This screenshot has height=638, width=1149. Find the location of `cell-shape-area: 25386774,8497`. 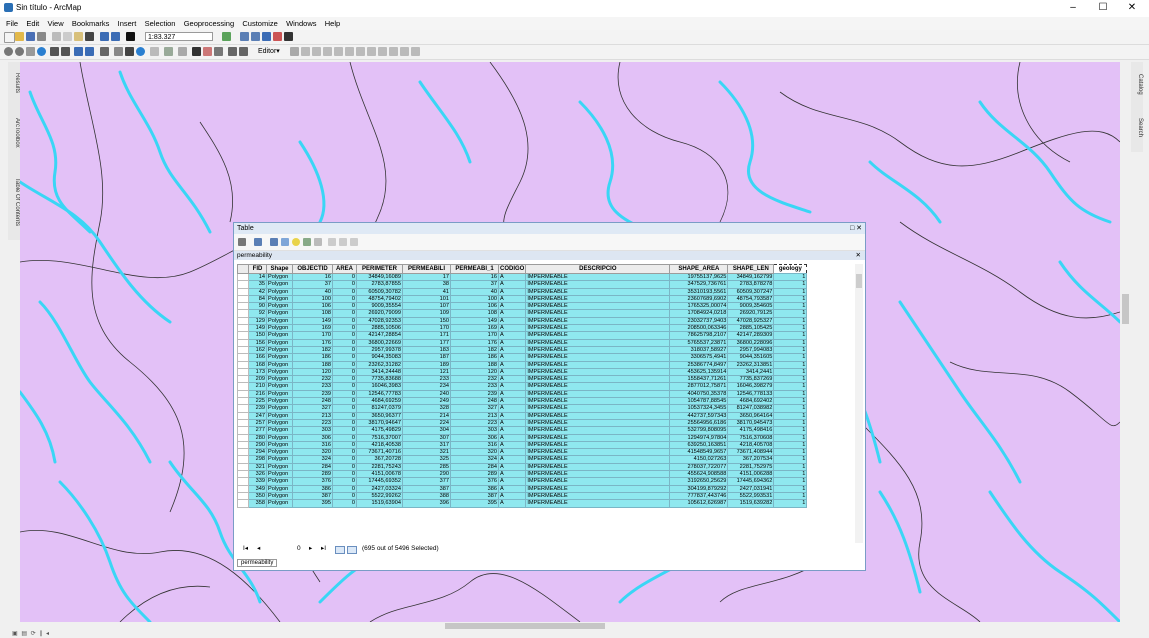

cell-shape-area: 25386774,8497 is located at coordinates (699, 364).